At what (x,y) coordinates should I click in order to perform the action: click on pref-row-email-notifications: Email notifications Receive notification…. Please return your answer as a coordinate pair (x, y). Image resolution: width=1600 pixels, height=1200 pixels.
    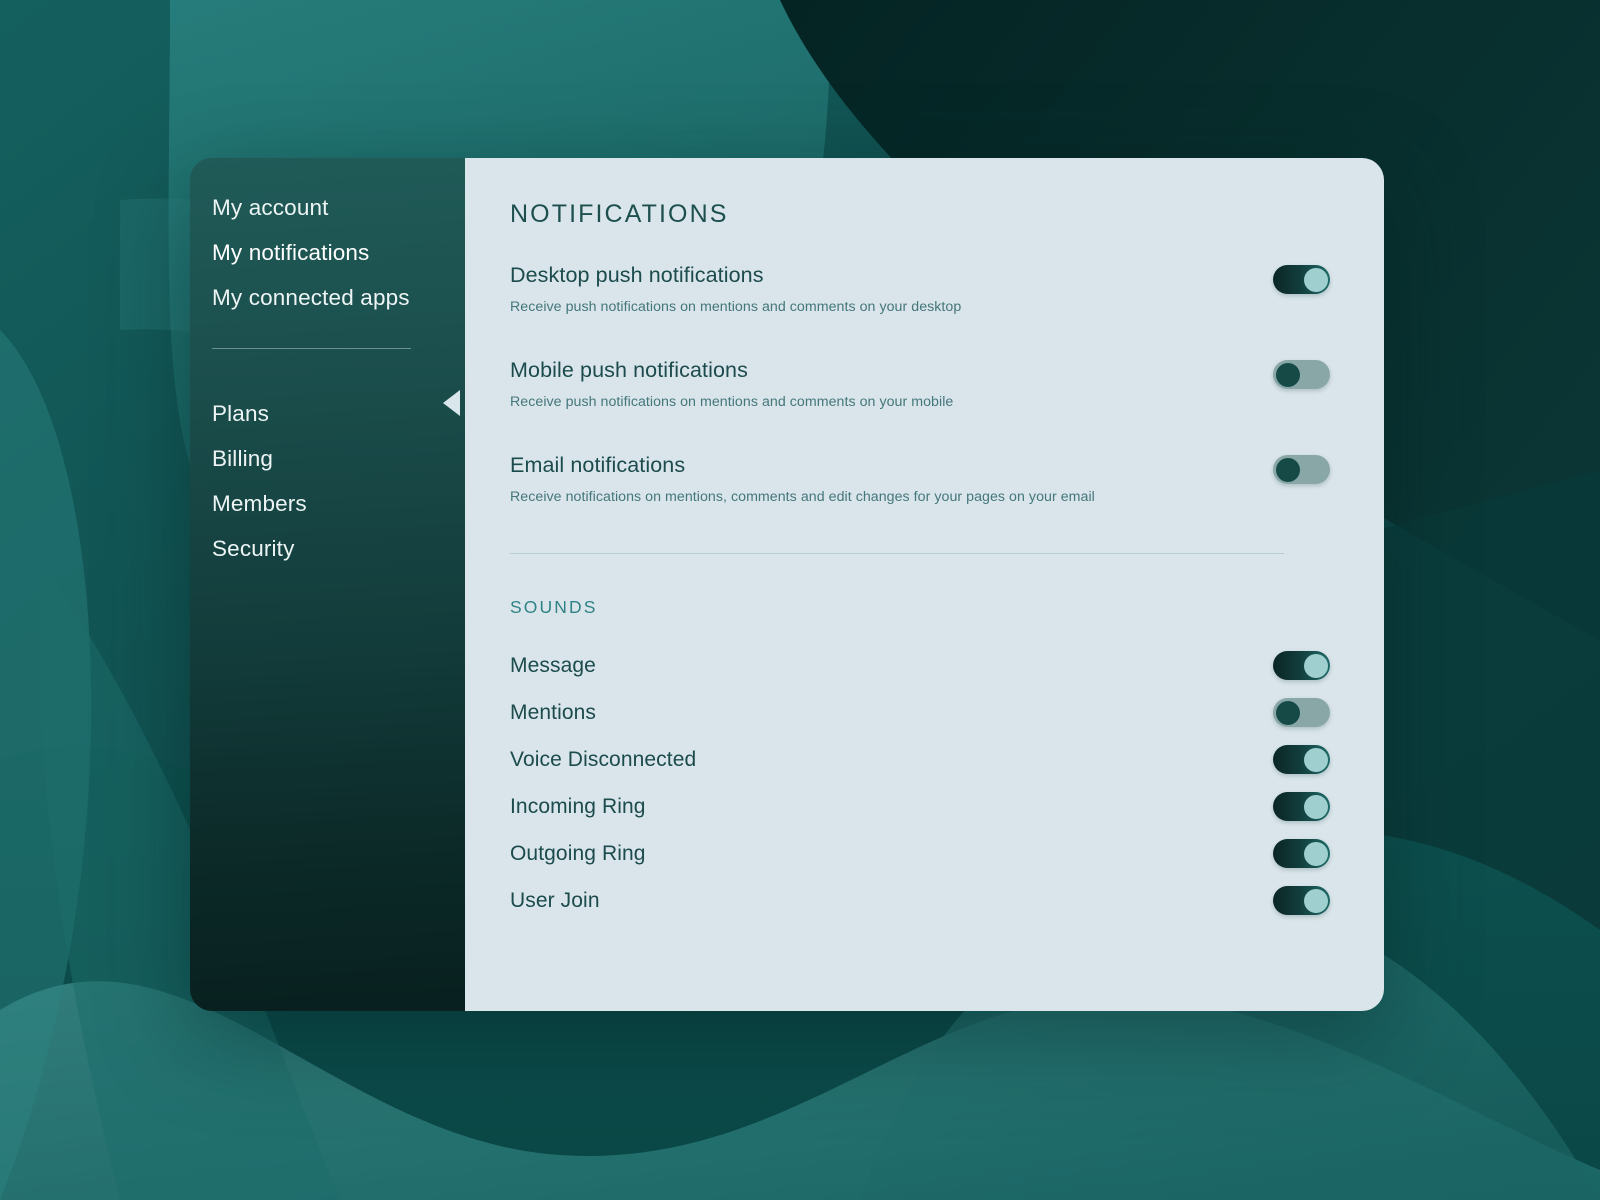
    Looking at the image, I should click on (920, 479).